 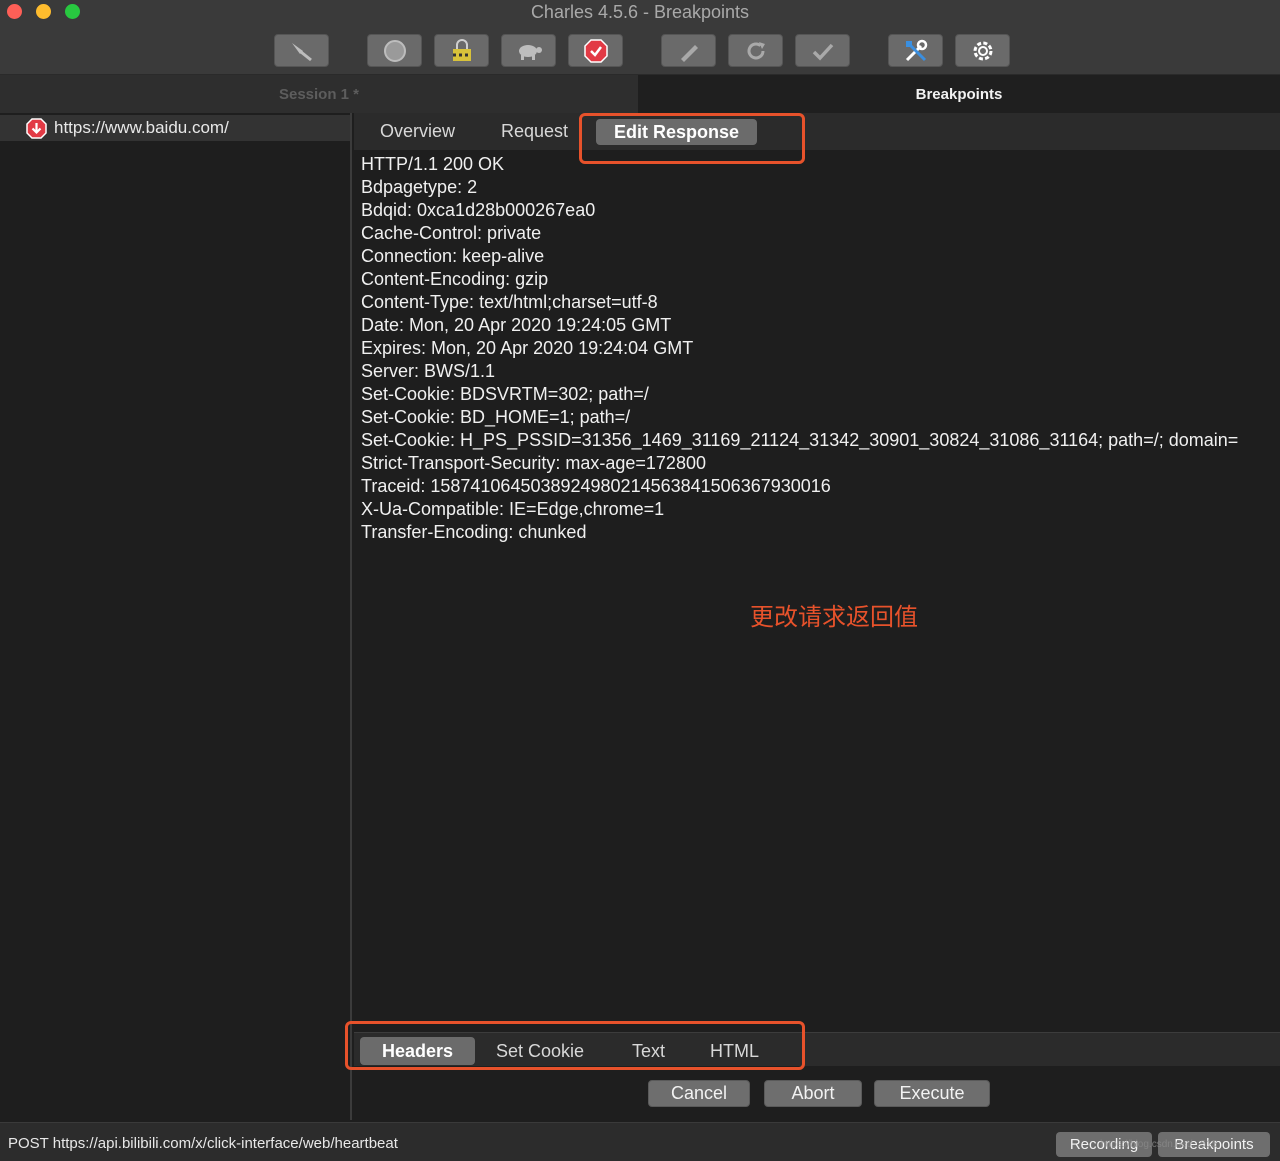 What do you see at coordinates (1159, 1144) in the screenshot?
I see `watermark: https://blog.csdn.net/...515` at bounding box center [1159, 1144].